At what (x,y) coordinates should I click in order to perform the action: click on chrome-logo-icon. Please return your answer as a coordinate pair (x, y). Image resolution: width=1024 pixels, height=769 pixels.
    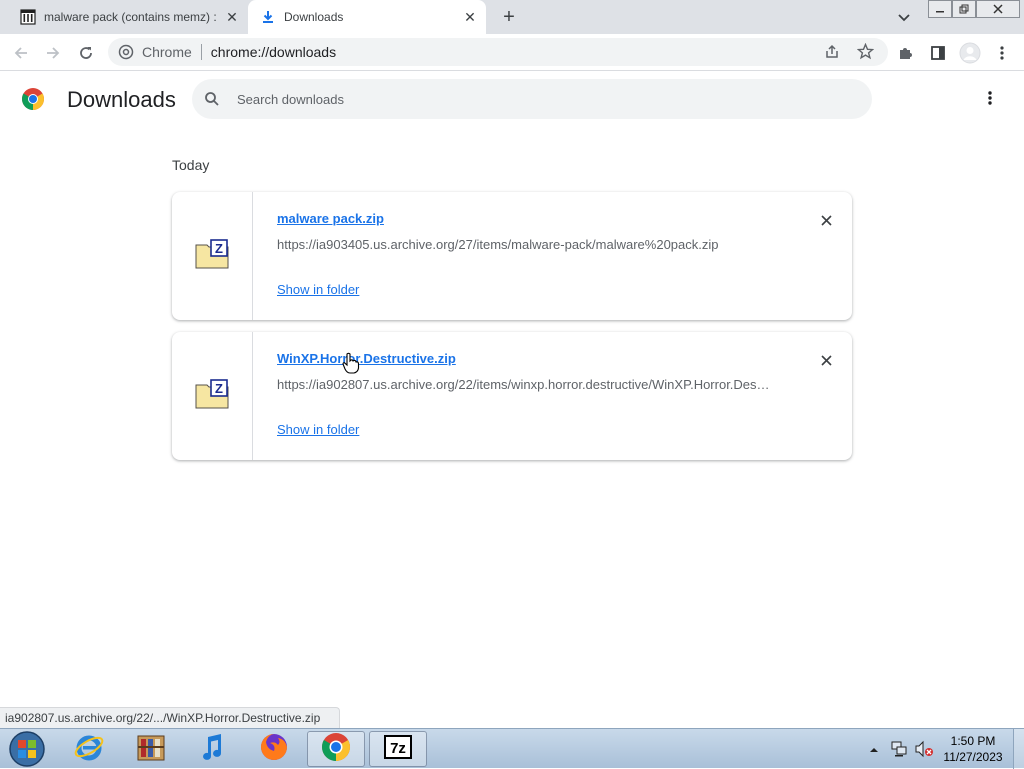
    Looking at the image, I should click on (33, 99).